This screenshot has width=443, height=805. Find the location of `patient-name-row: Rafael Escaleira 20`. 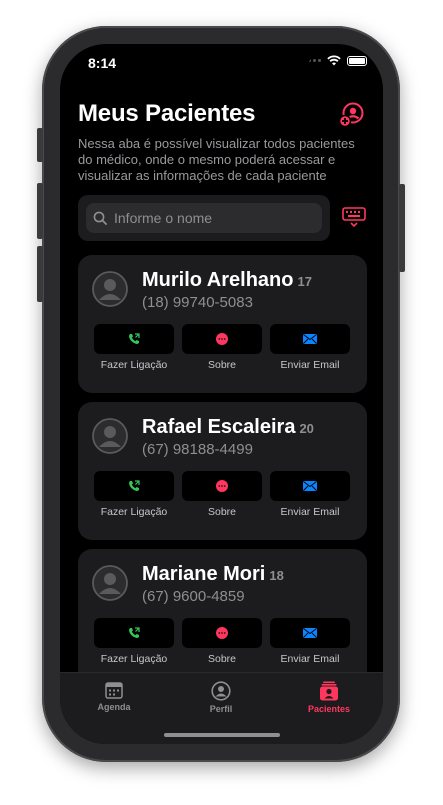

patient-name-row: Rafael Escaleira 20 is located at coordinates (228, 427).